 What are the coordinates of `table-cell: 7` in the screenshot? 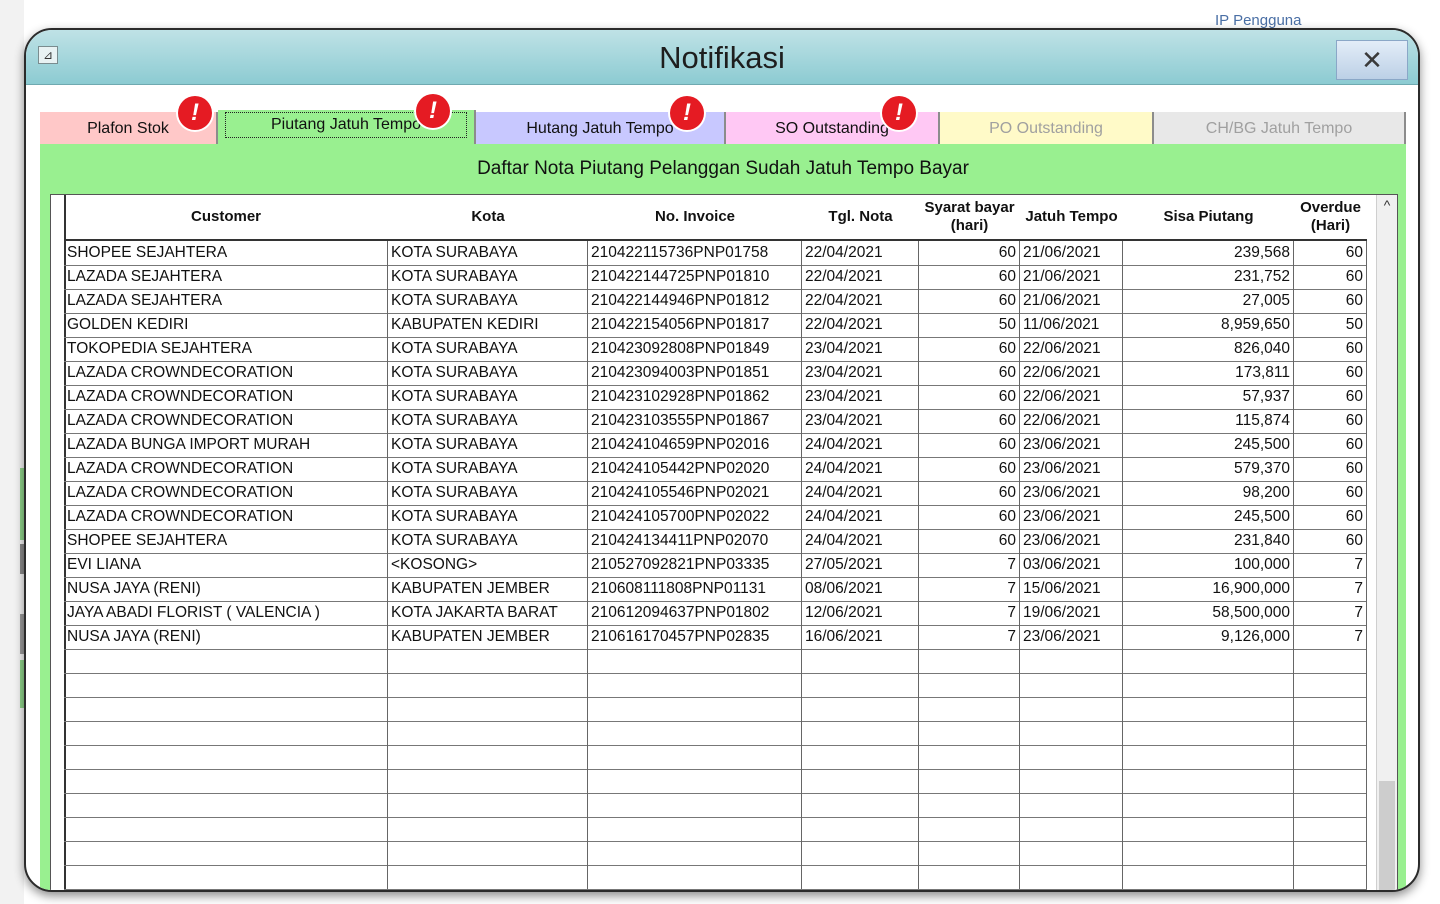 It's located at (1330, 637).